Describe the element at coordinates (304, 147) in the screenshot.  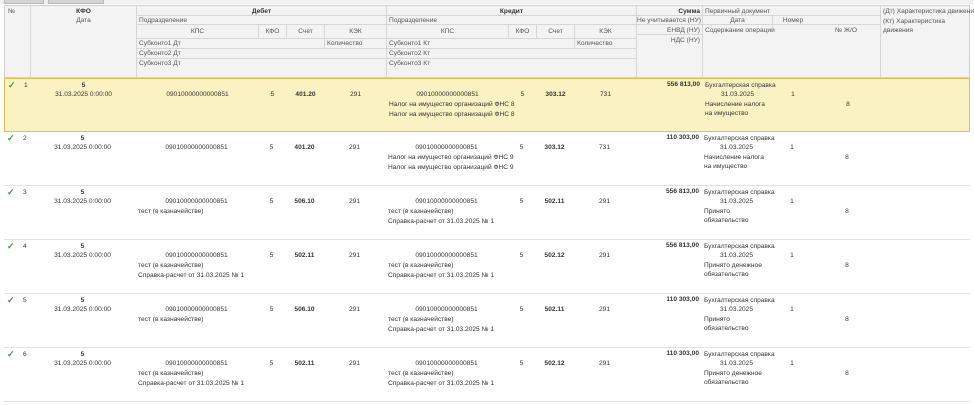
I see `cell-acc-dt: 401.20` at that location.